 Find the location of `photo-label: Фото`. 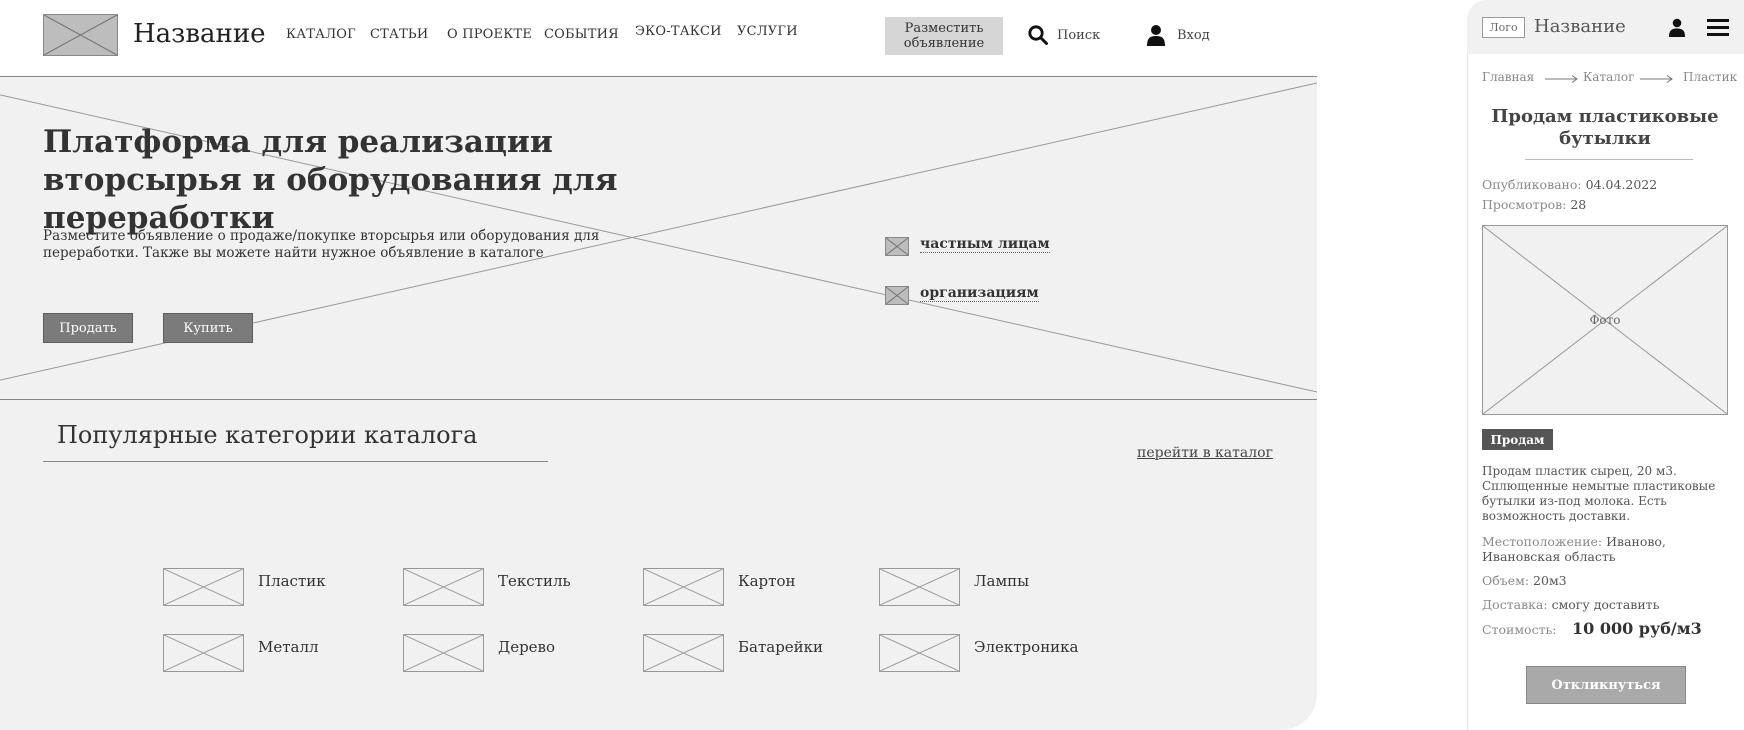

photo-label: Фото is located at coordinates (1605, 320).